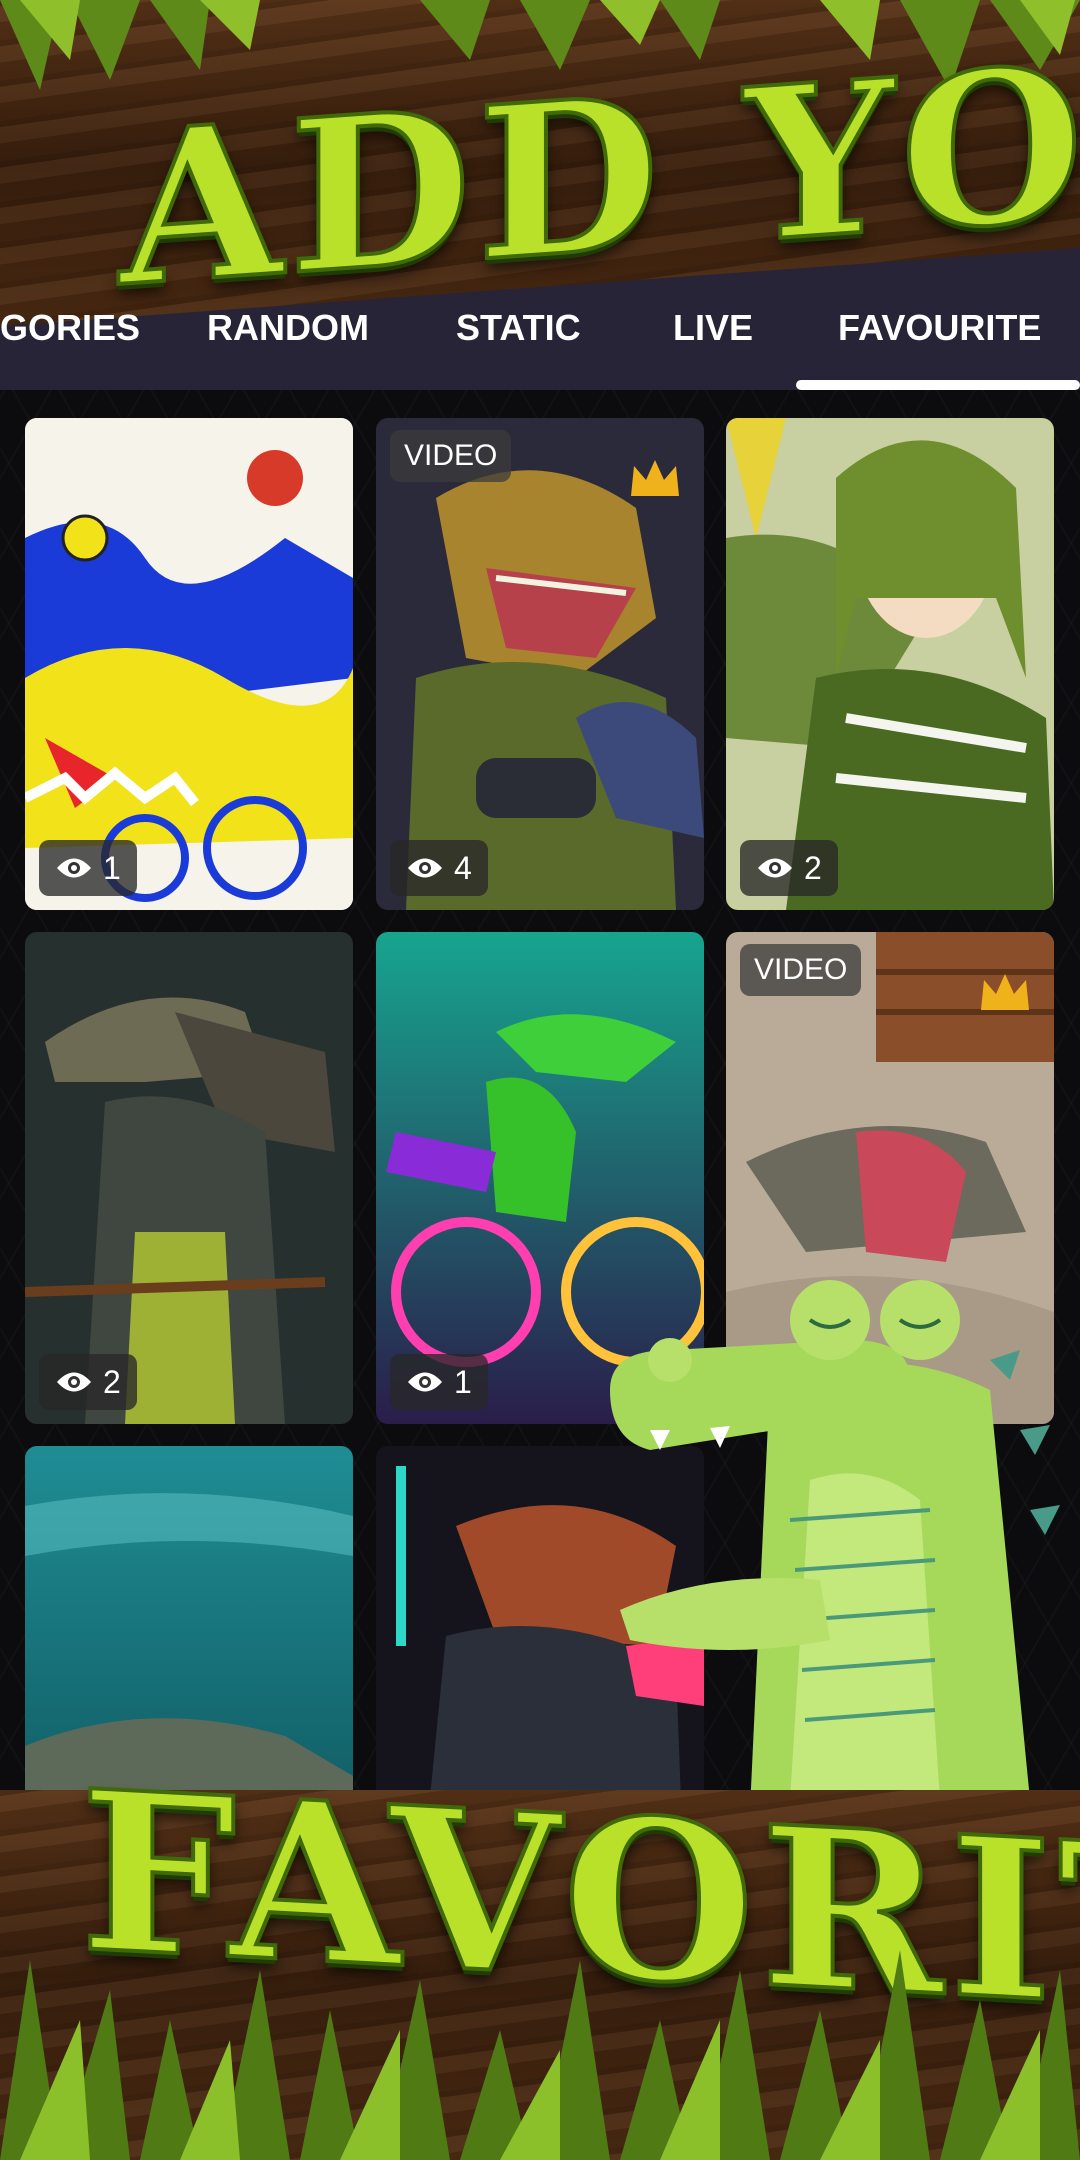 This screenshot has width=1080, height=2160. I want to click on wallpaper-card: 1, so click(189, 664).